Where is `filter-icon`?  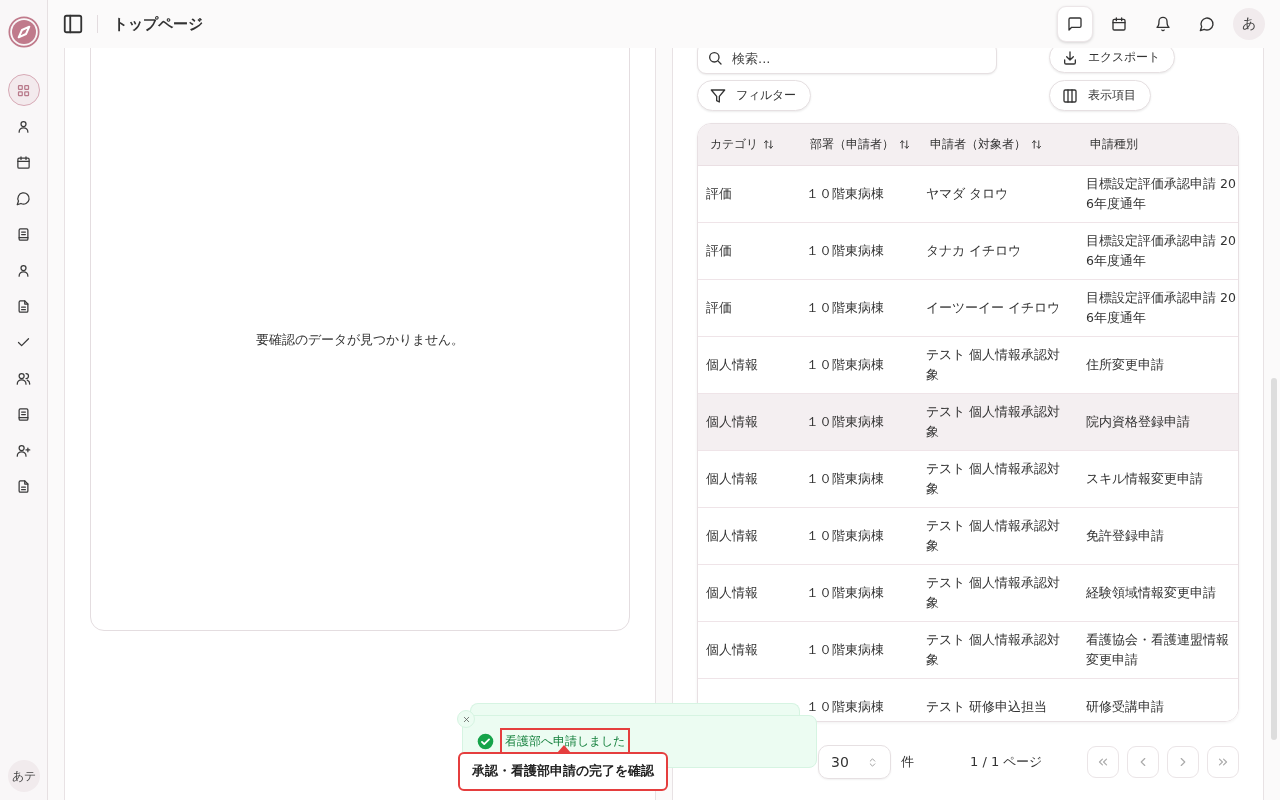 filter-icon is located at coordinates (718, 95).